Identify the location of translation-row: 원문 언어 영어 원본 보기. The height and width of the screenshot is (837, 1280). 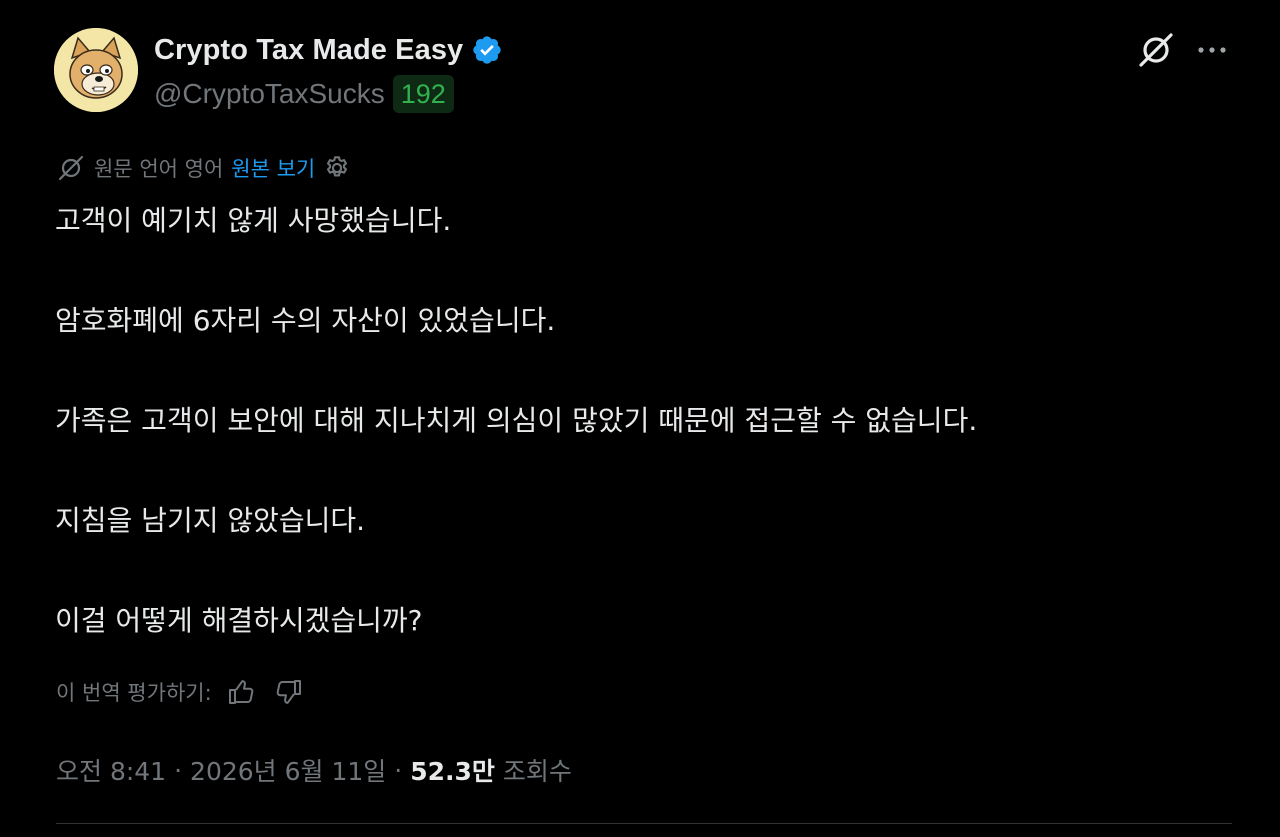
(203, 168).